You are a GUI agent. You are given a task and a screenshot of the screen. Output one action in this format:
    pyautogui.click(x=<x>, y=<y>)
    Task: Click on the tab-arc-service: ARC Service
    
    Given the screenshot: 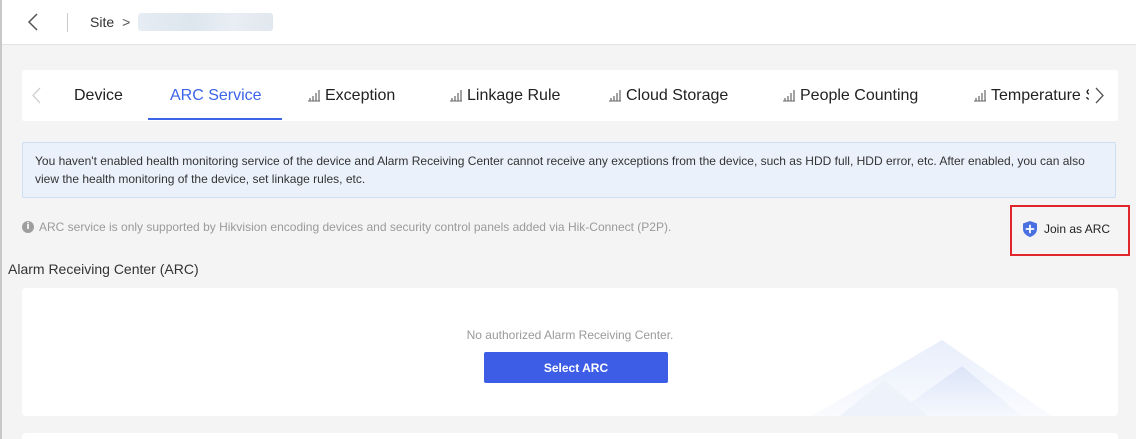 What is the action you would take?
    pyautogui.click(x=216, y=95)
    